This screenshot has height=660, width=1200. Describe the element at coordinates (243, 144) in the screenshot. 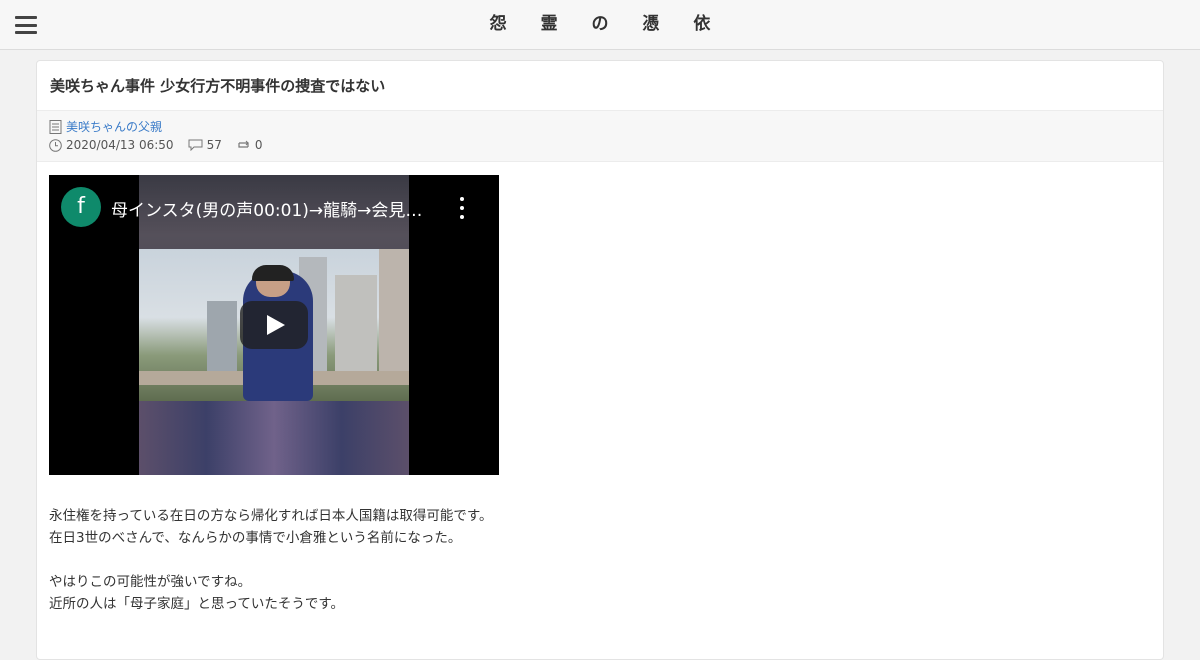

I see `repost-icon` at that location.